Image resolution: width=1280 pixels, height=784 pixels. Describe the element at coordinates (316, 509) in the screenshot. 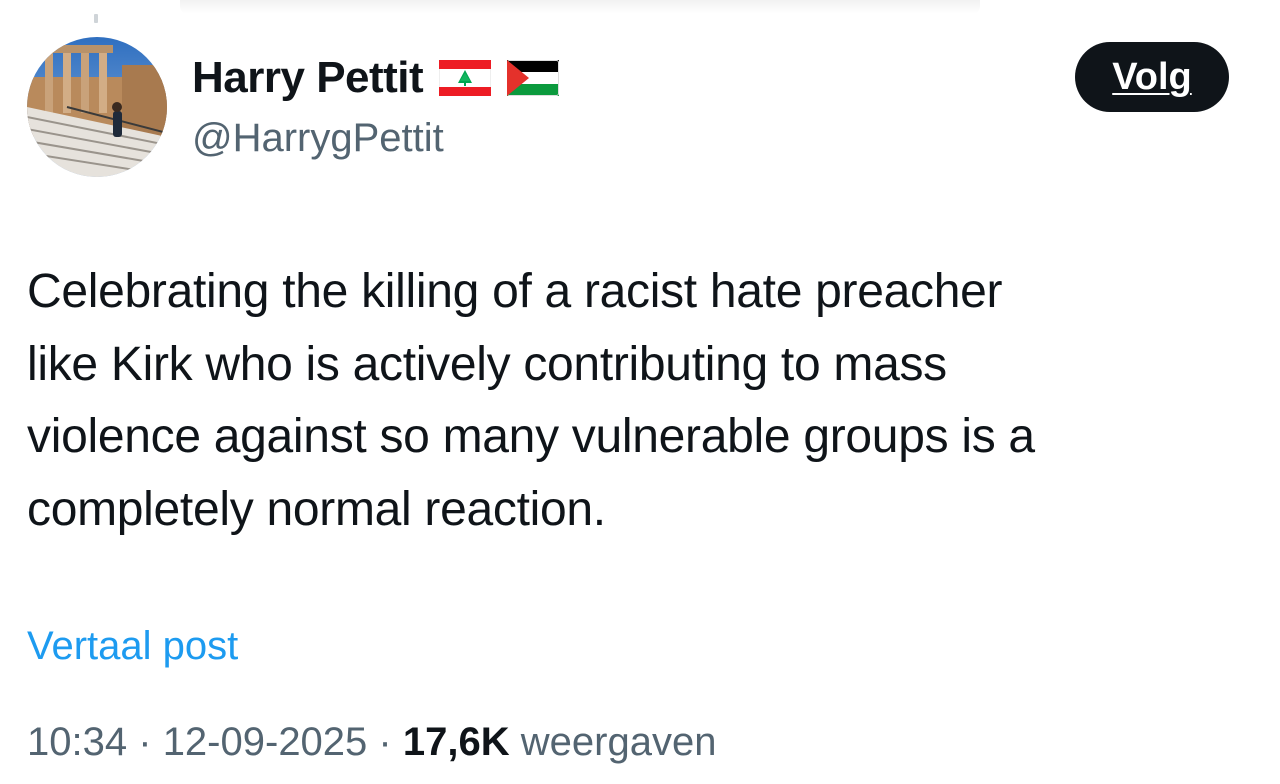

I see `post-text-line: completely normal reaction.` at that location.